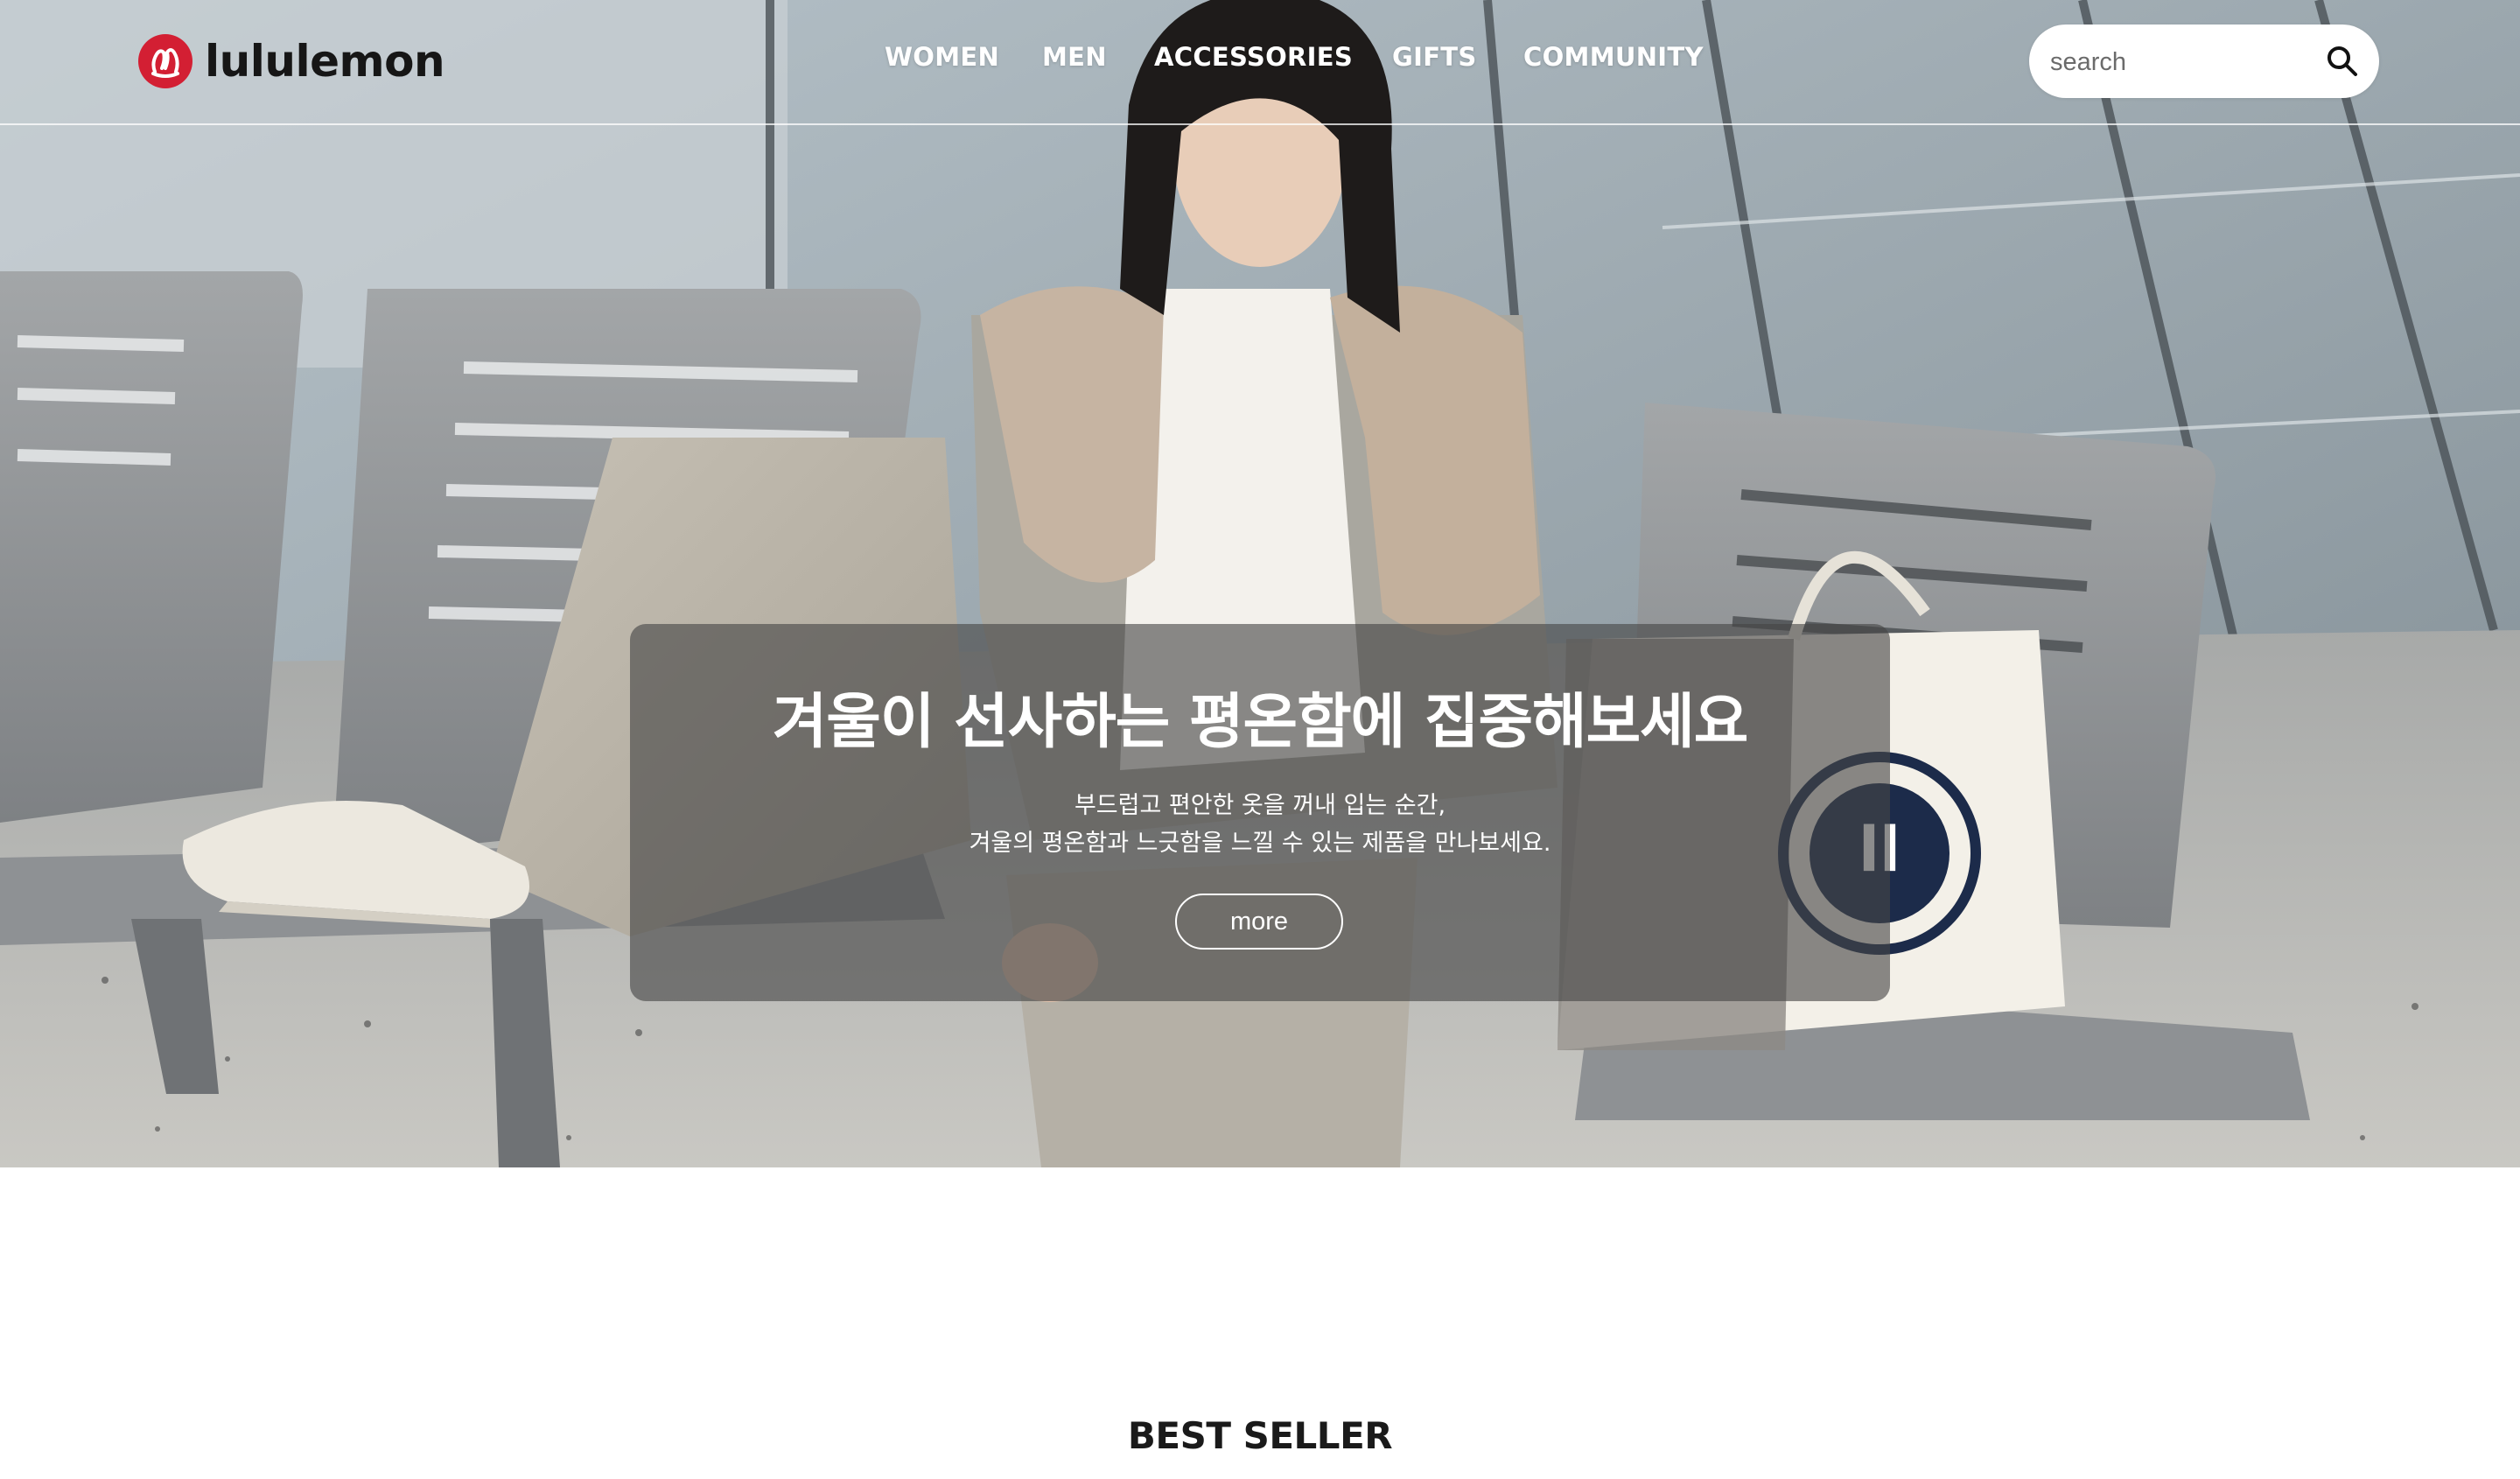 This screenshot has height=1479, width=2520. Describe the element at coordinates (1434, 57) in the screenshot. I see `nav-item-gifts: GIFTS` at that location.